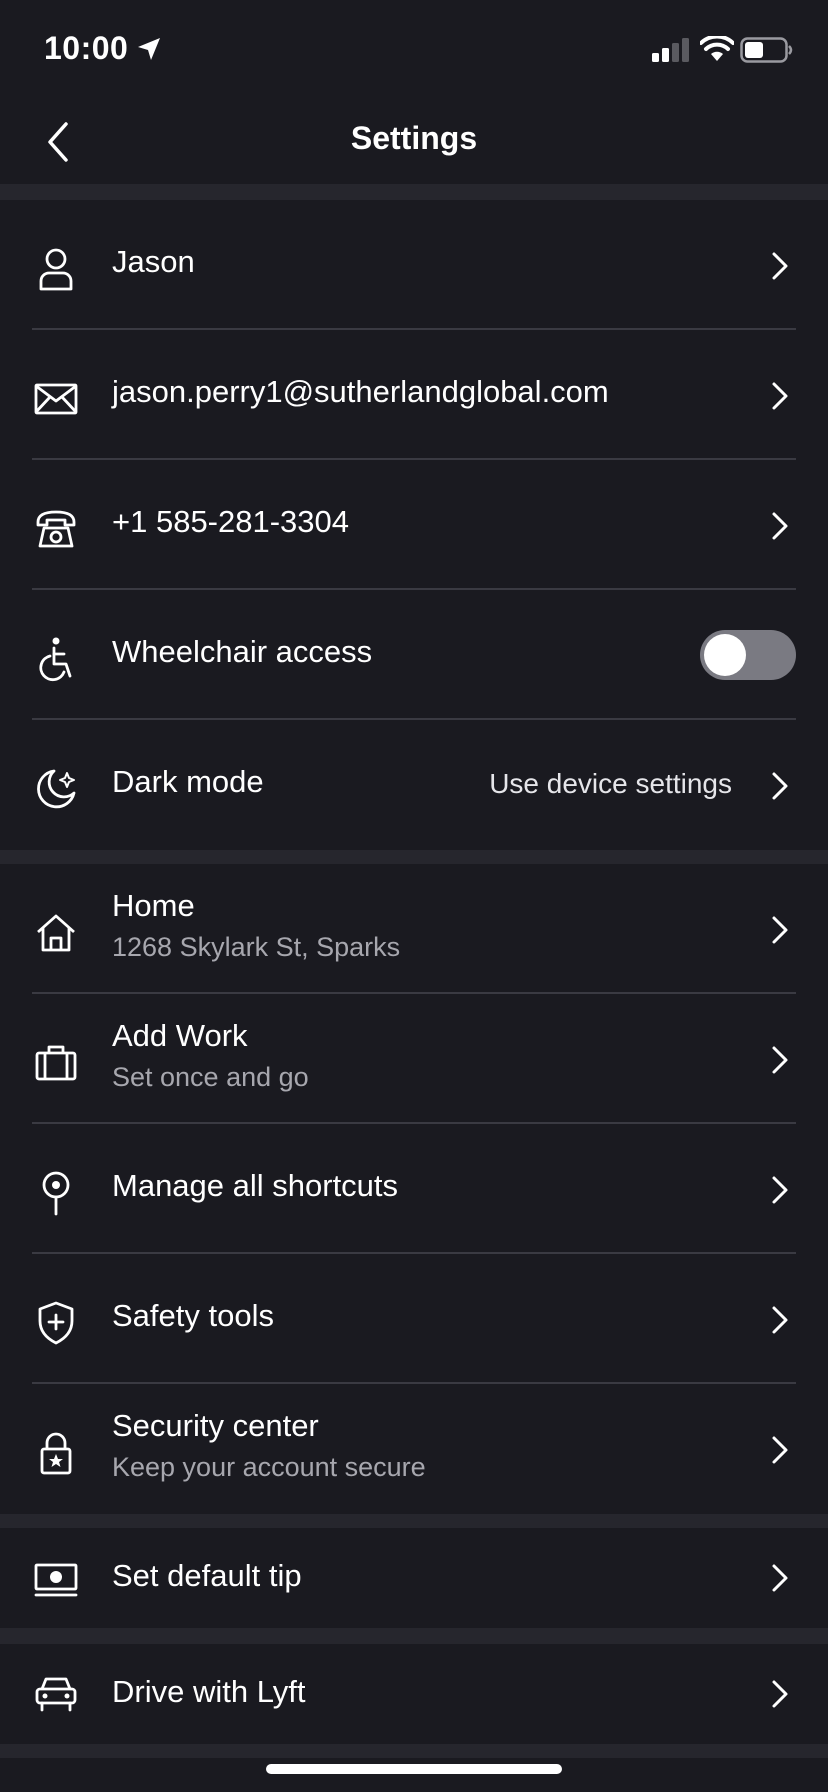 The width and height of the screenshot is (828, 1792). What do you see at coordinates (414, 929) in the screenshot?
I see `settings-row-home: Home 1268 Skylark St, Sparks` at bounding box center [414, 929].